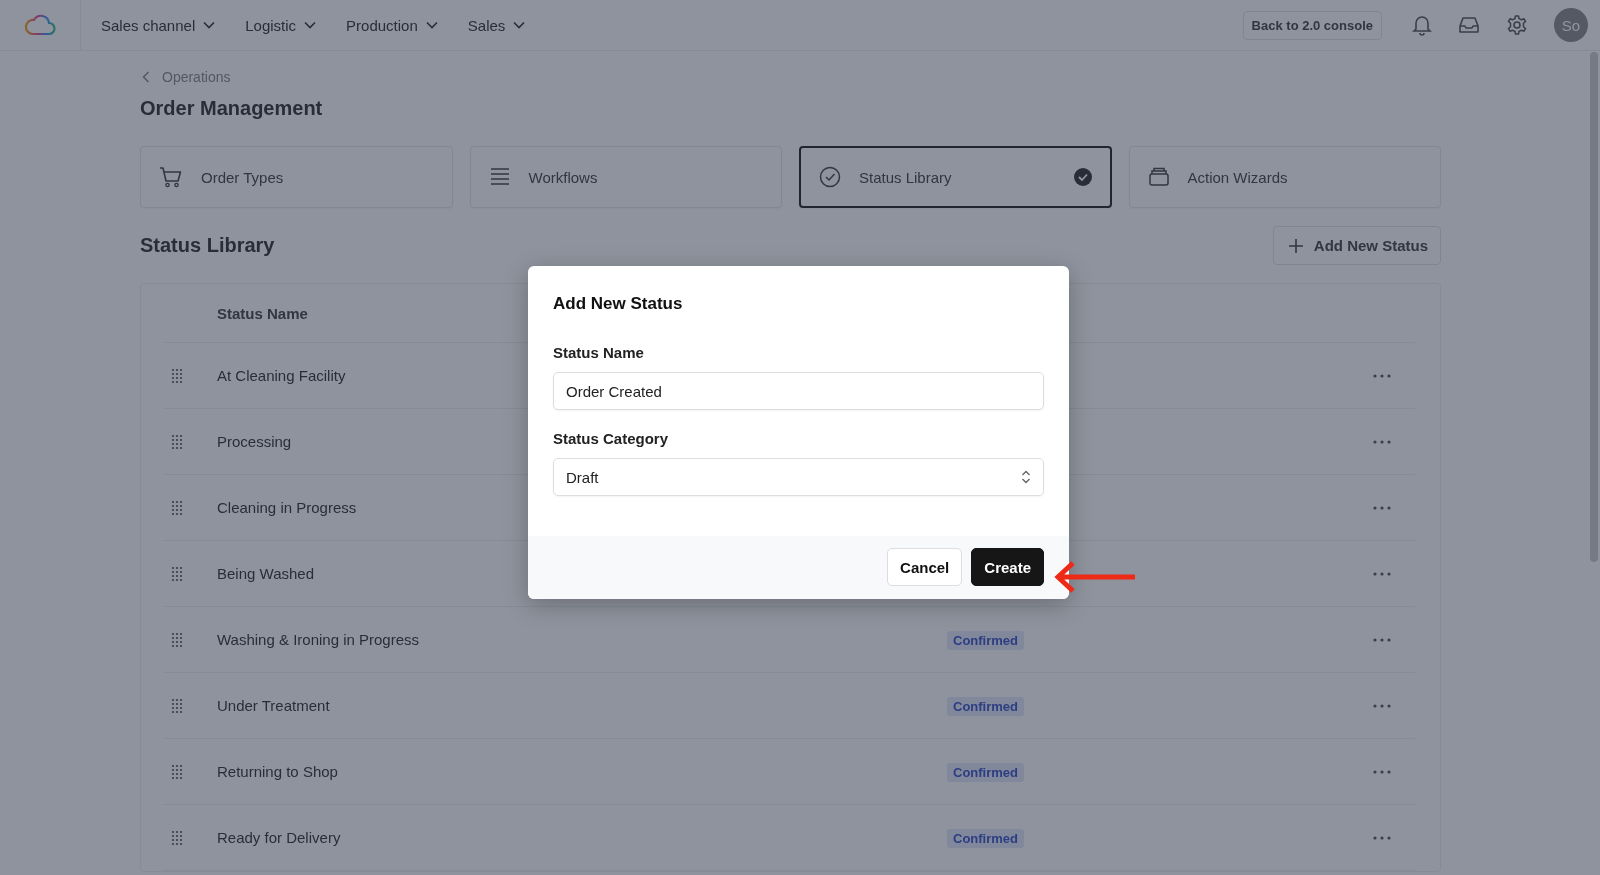 This screenshot has width=1600, height=875. I want to click on tab-card: Status Library, so click(955, 177).